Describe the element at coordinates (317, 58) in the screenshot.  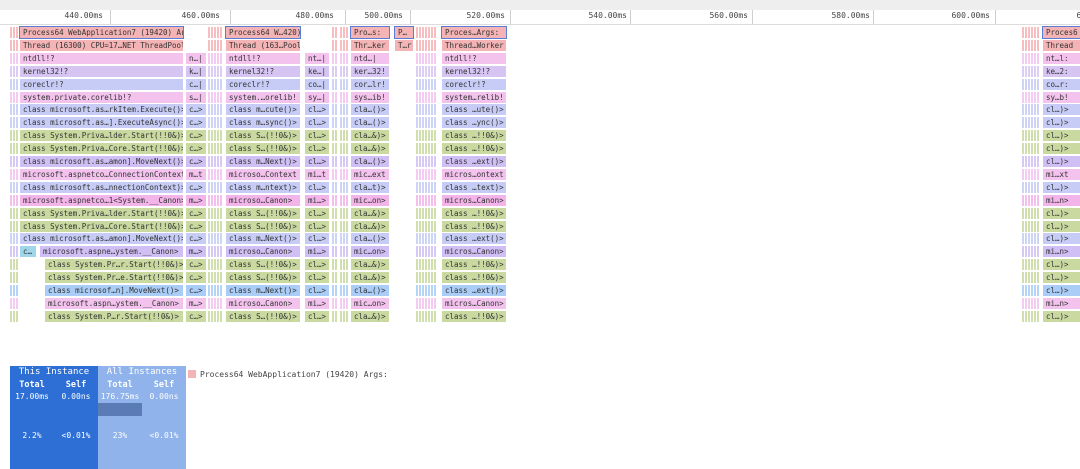
I see `stack-frame: nt…|` at that location.